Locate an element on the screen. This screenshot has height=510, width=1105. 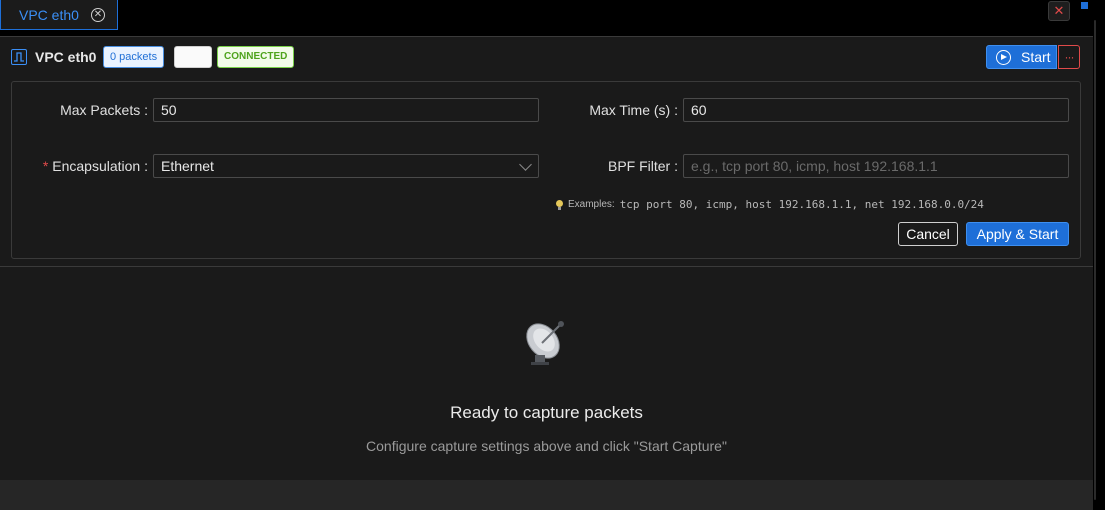
start-label: Start is located at coordinates (1036, 57).